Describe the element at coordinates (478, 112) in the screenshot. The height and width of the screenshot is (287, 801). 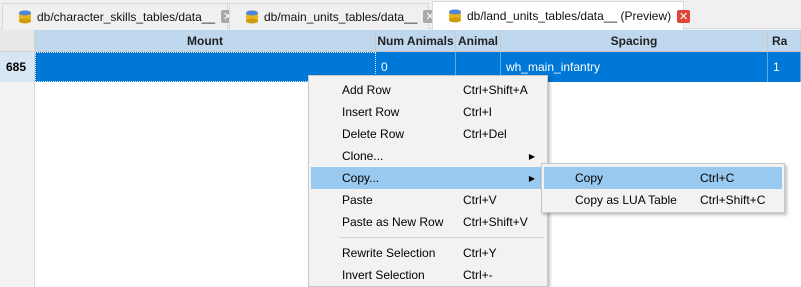
I see `menu-item-shortcut: Ctrl+I` at that location.